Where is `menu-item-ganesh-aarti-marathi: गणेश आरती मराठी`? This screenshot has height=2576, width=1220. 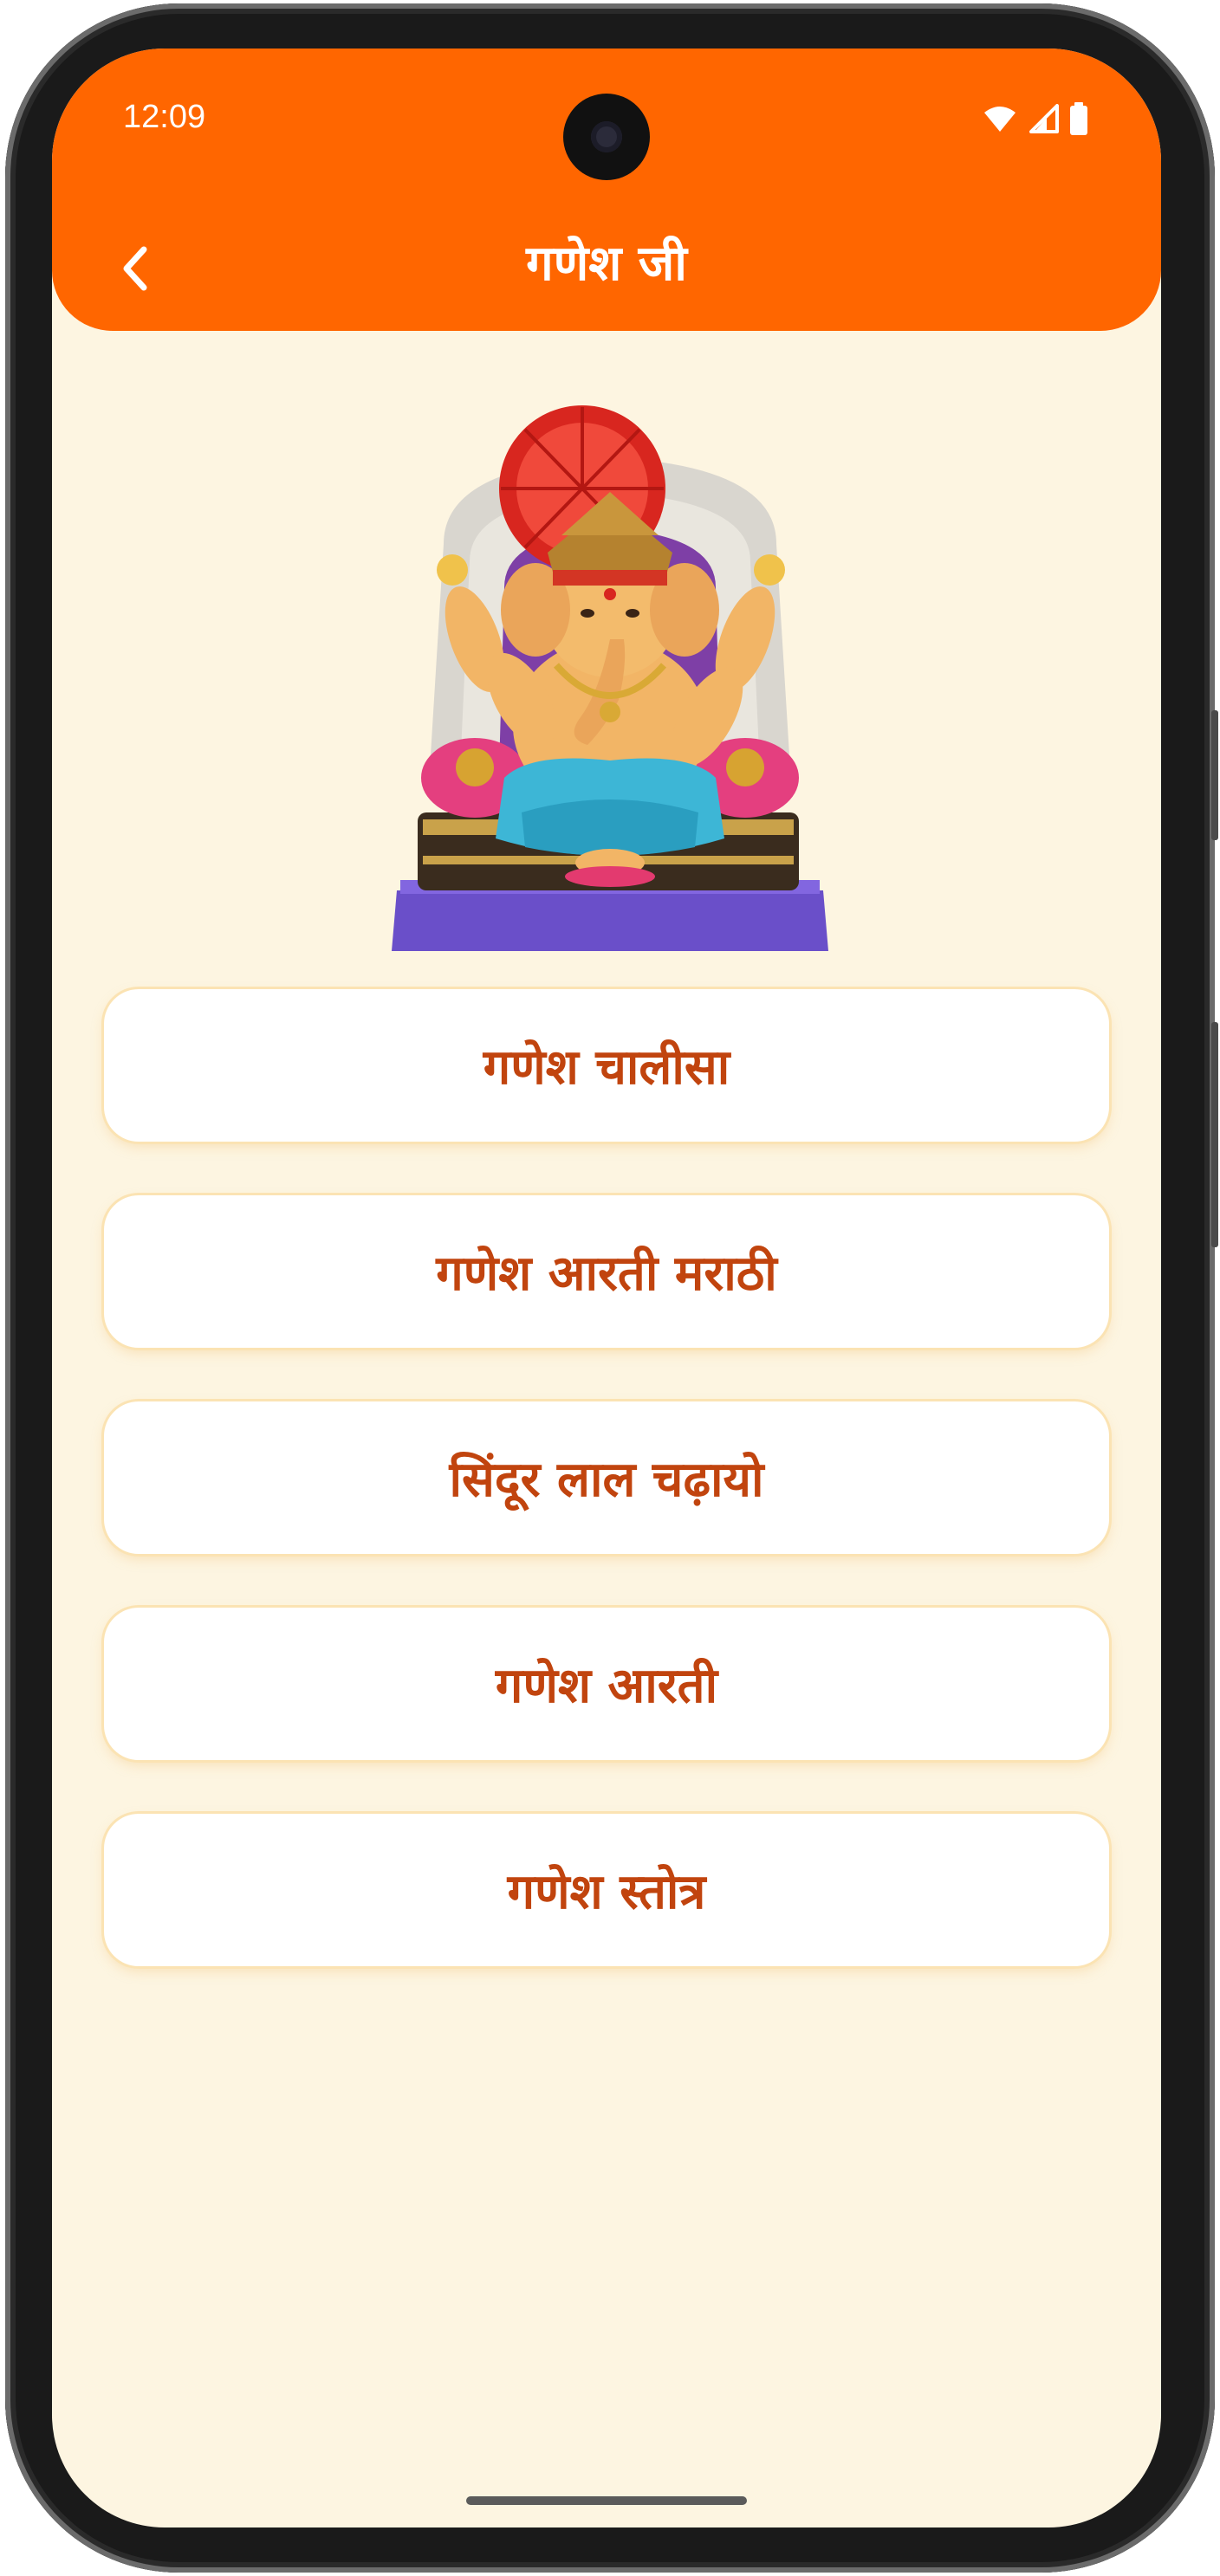
menu-item-ganesh-aarti-marathi: गणेश आरती मराठी is located at coordinates (606, 1271).